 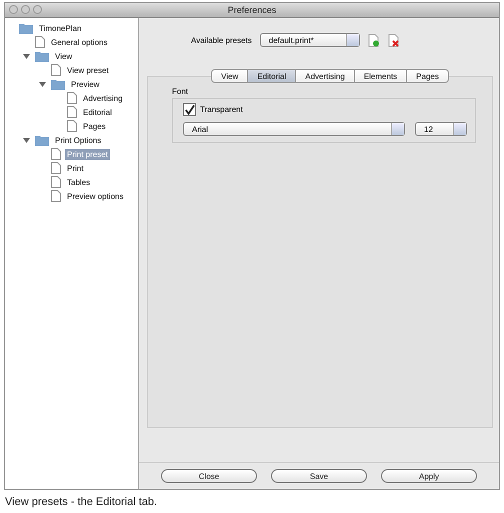 What do you see at coordinates (209, 476) in the screenshot?
I see `dialog-button: Close` at bounding box center [209, 476].